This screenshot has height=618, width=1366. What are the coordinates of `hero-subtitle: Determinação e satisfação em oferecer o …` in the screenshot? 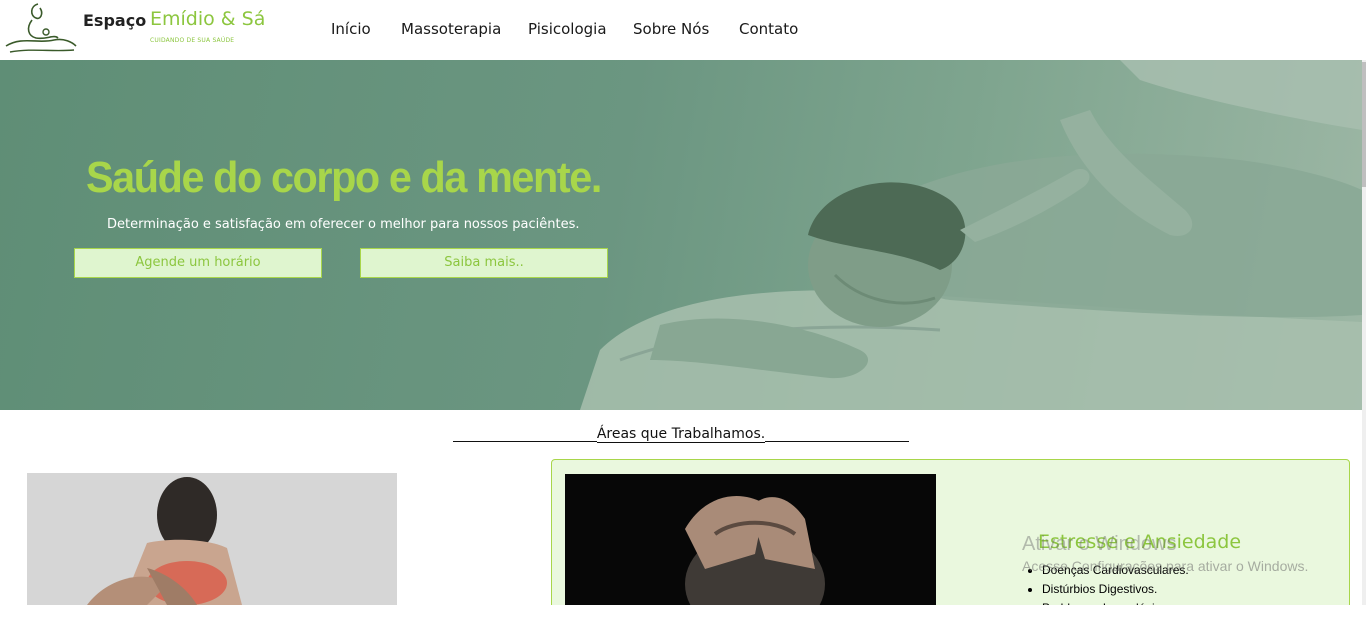 It's located at (343, 224).